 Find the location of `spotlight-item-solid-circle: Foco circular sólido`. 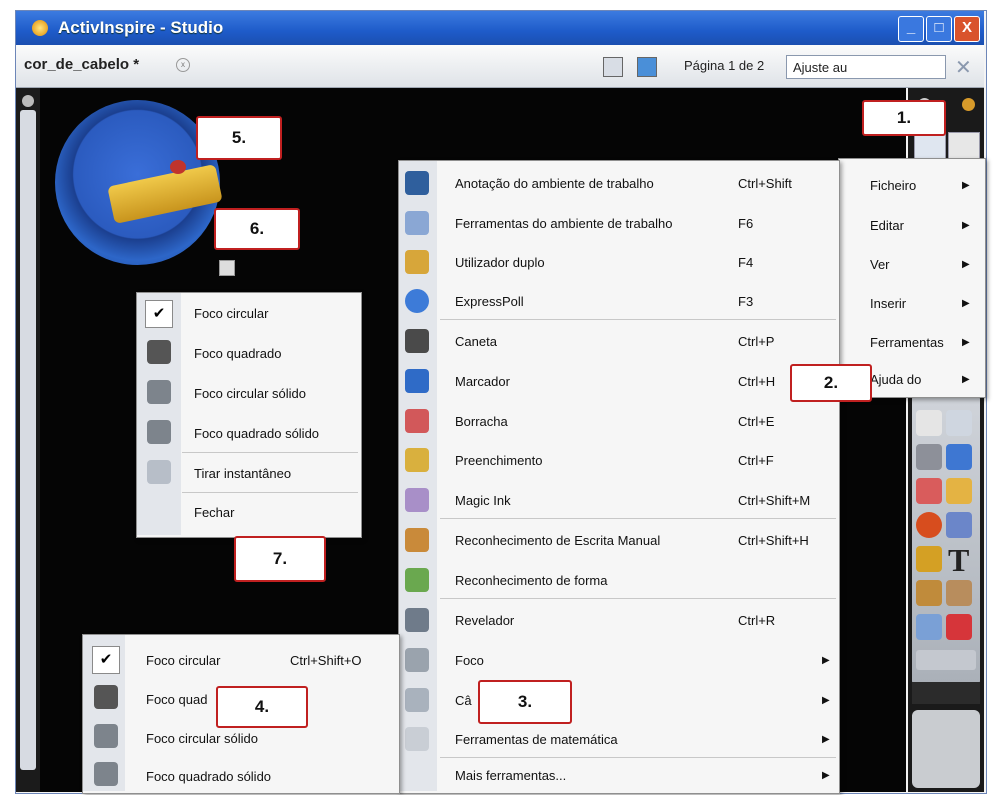

spotlight-item-solid-circle: Foco circular sólido is located at coordinates (250, 393).